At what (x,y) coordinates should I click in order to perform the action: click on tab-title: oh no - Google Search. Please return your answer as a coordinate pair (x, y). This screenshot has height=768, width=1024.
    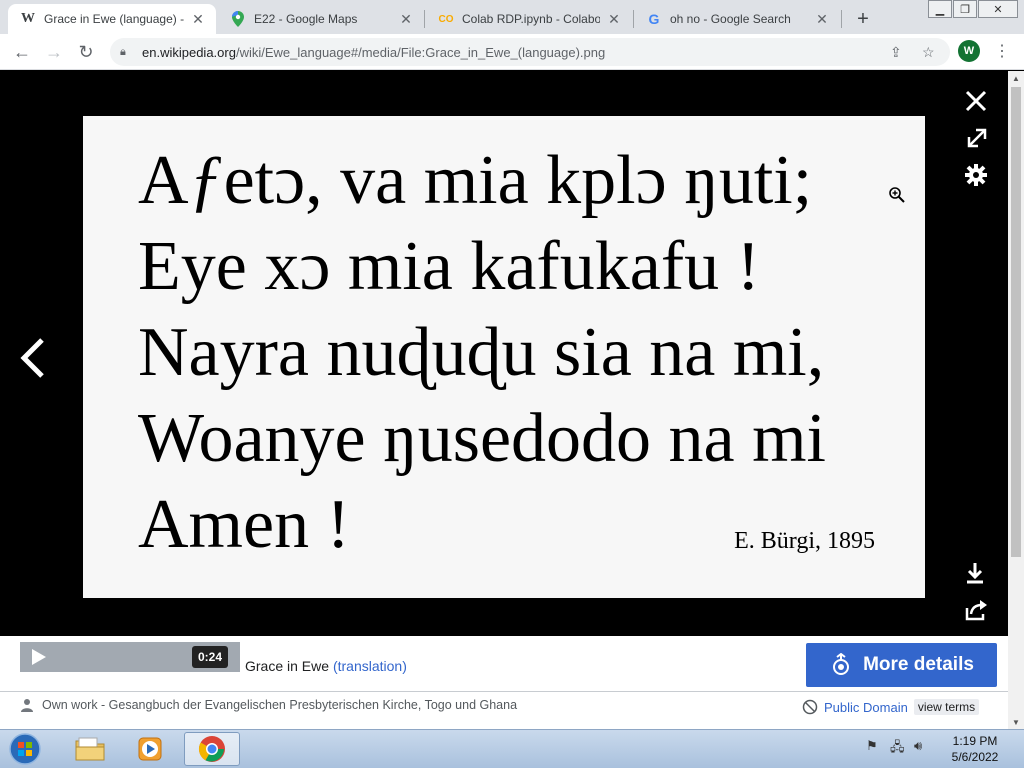
    Looking at the image, I should click on (730, 19).